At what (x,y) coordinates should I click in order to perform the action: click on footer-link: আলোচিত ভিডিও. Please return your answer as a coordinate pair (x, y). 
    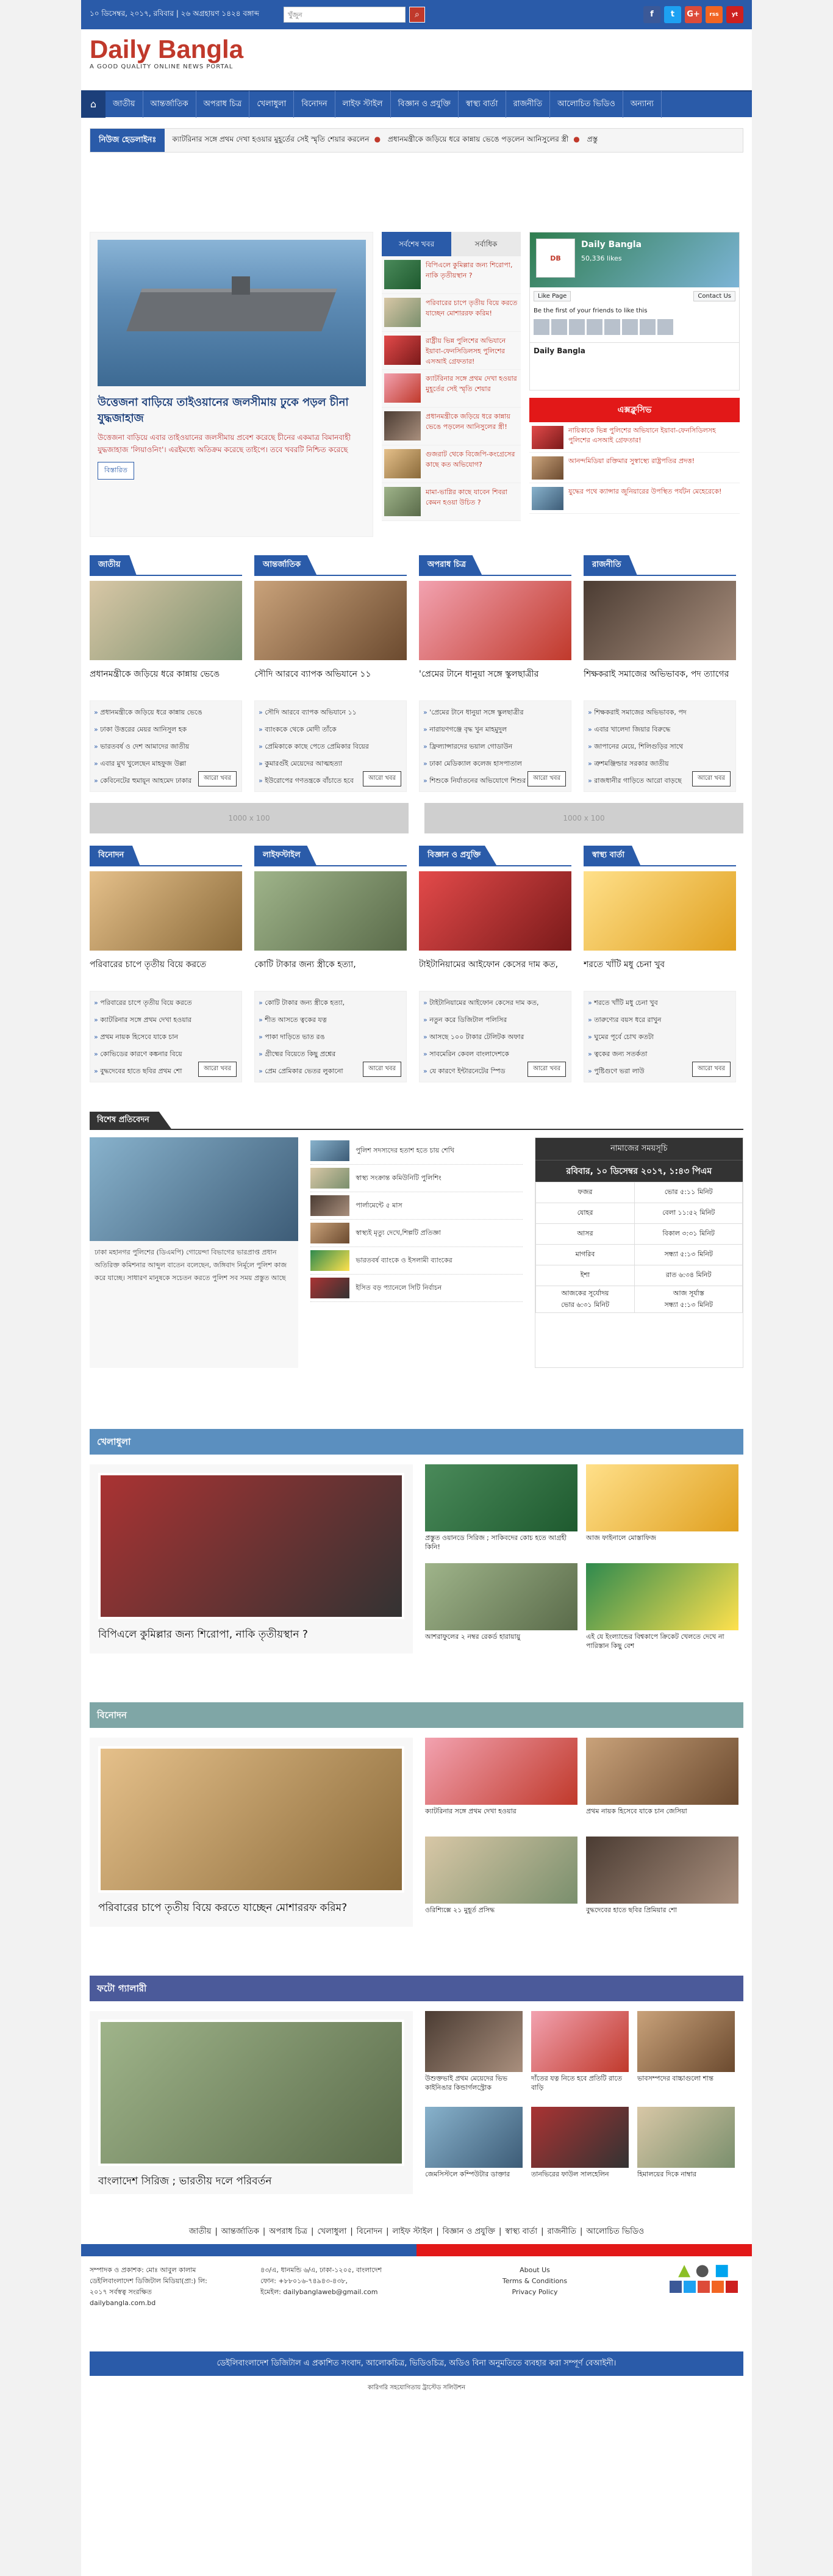
    Looking at the image, I should click on (615, 2231).